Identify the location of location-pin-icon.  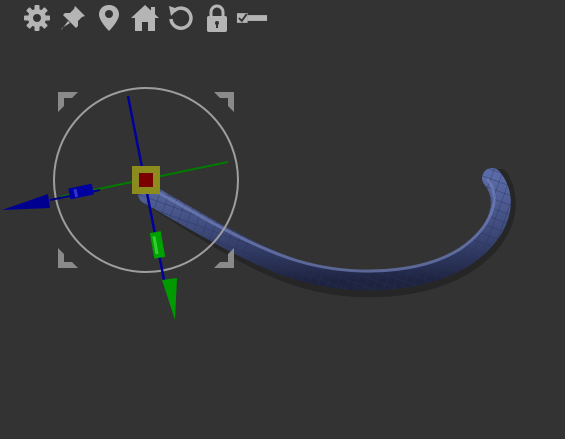
(108, 18).